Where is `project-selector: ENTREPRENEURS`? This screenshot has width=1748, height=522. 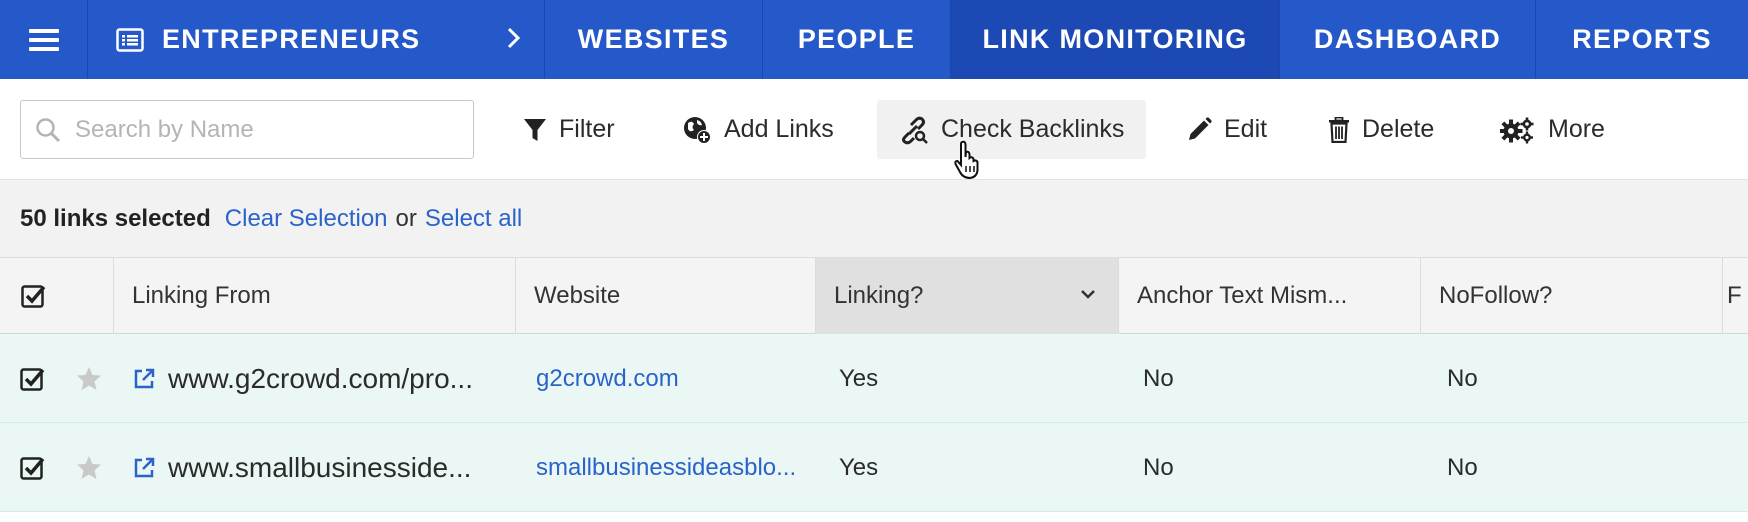 project-selector: ENTREPRENEURS is located at coordinates (316, 39).